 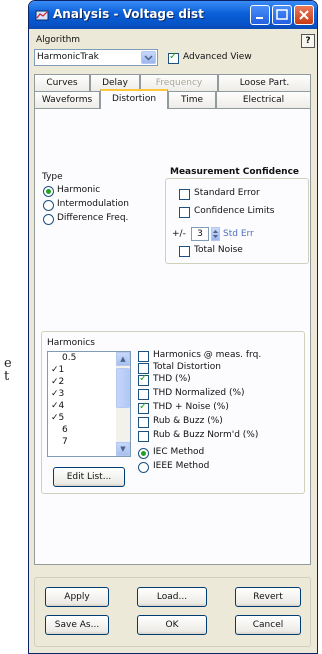 I want to click on list-item: ✓5, so click(x=57, y=418).